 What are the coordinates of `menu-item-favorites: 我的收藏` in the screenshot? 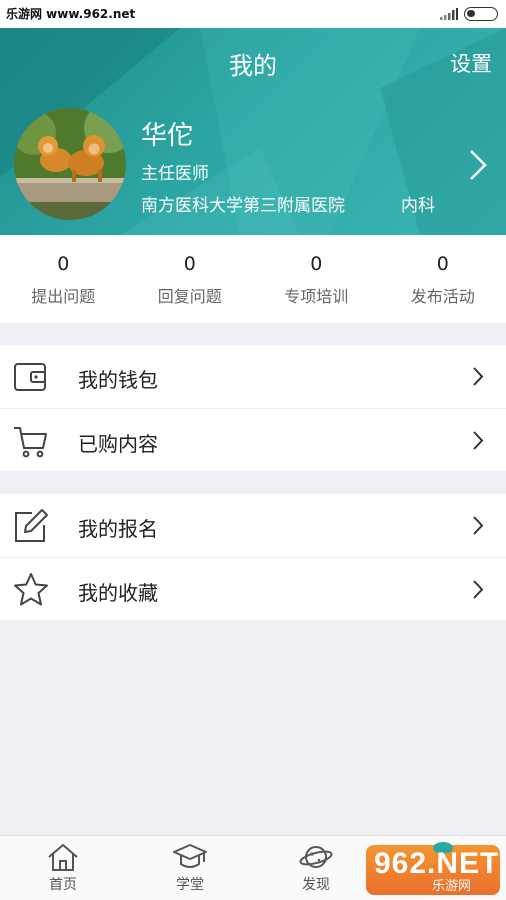 It's located at (253, 588).